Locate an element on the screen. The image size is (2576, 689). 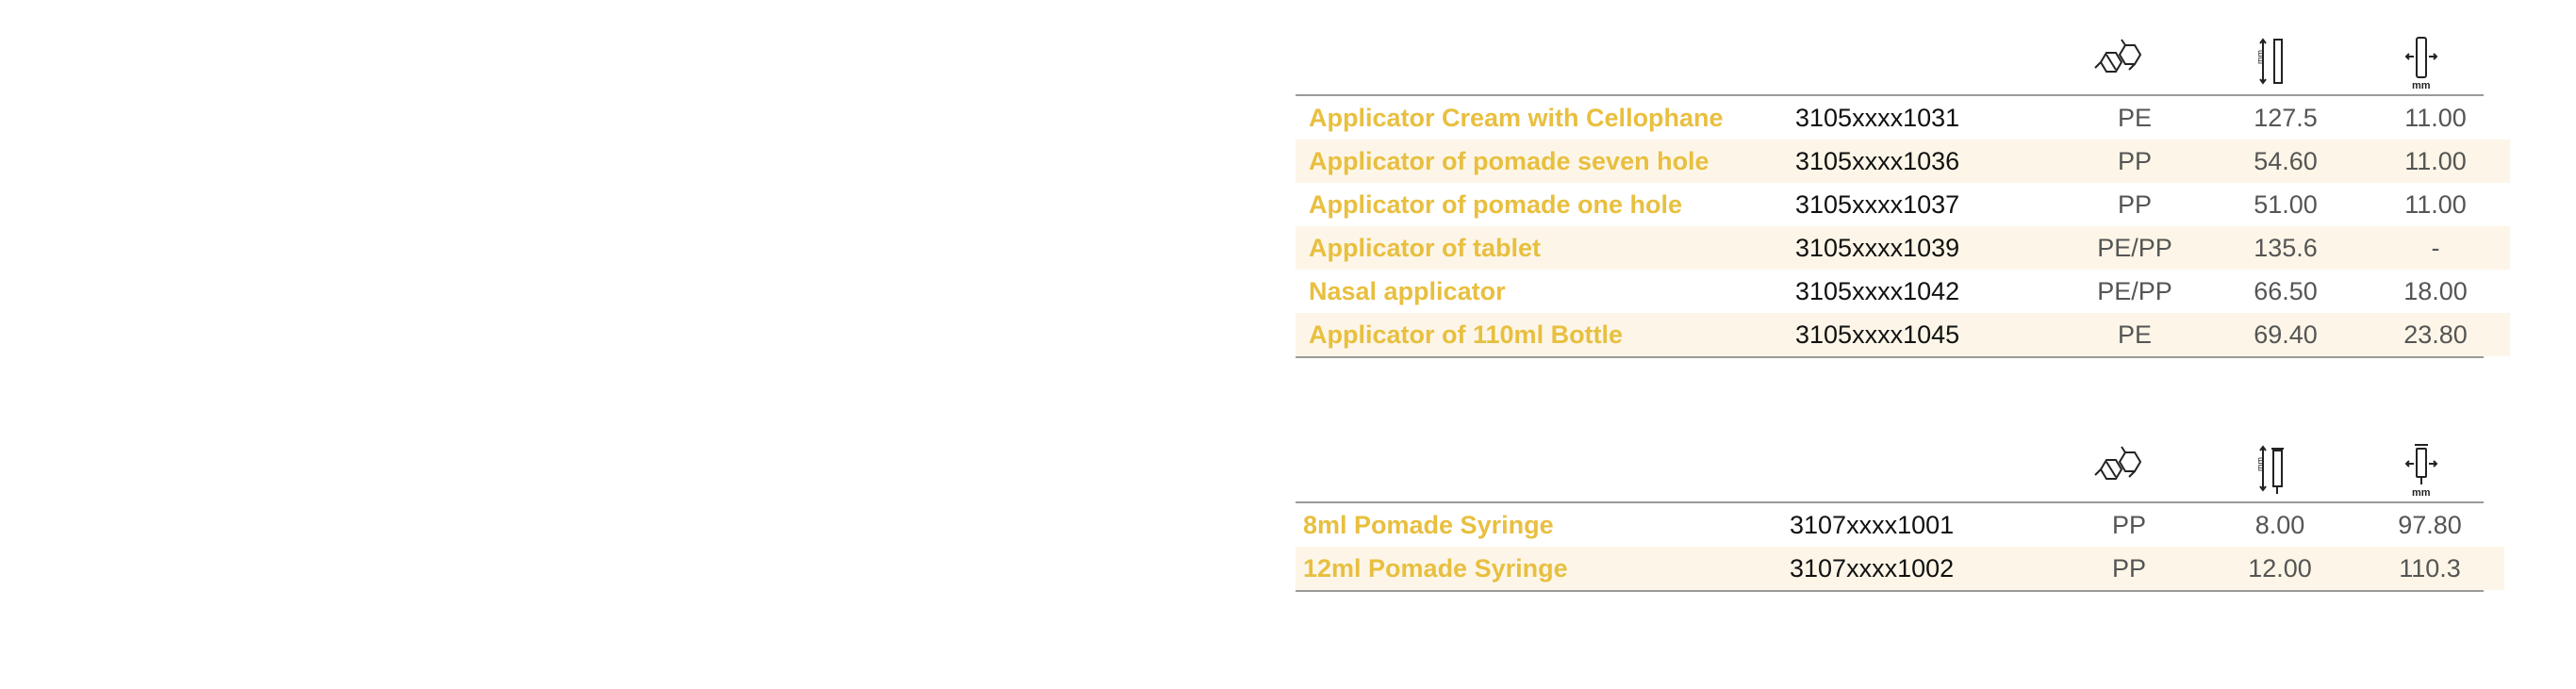
diameter-icon: mm is located at coordinates (2421, 63).